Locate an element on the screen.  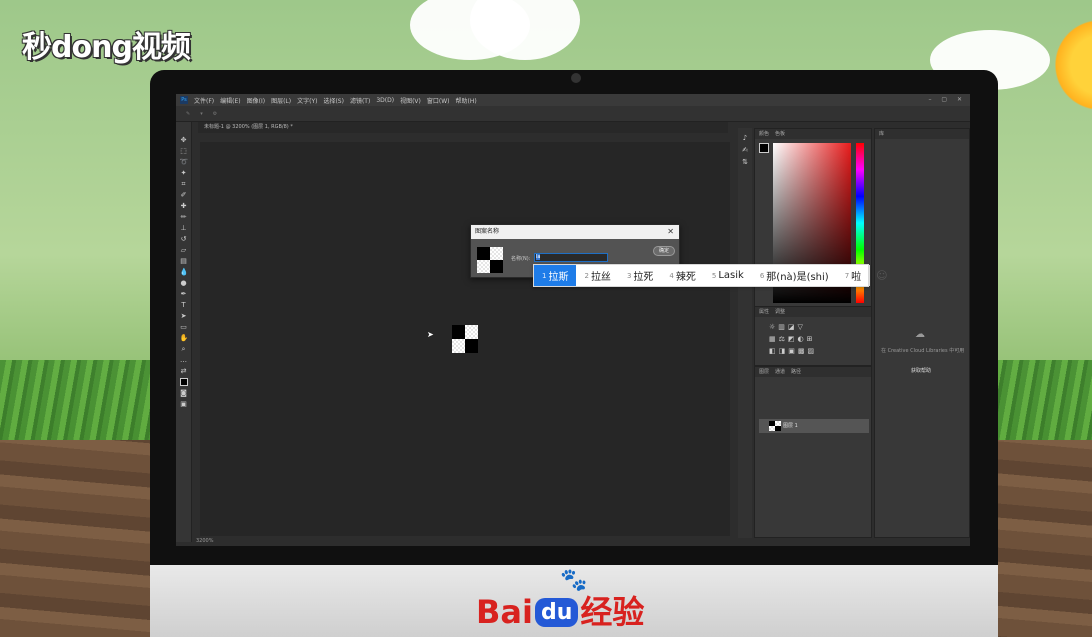
photoshop-logo-icon: Ps is located at coordinates (184, 100).